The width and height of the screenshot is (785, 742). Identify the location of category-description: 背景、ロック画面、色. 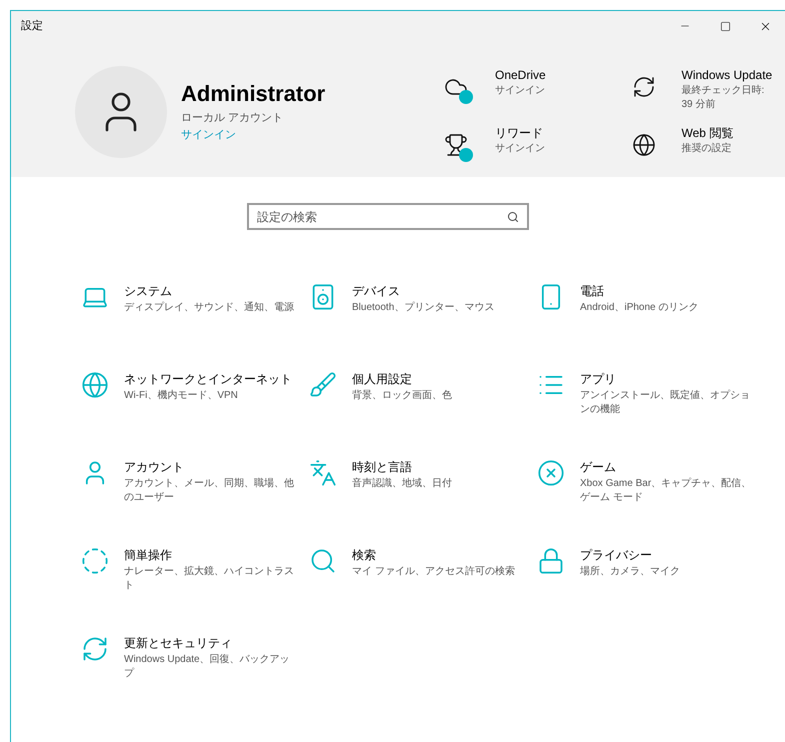
(402, 396).